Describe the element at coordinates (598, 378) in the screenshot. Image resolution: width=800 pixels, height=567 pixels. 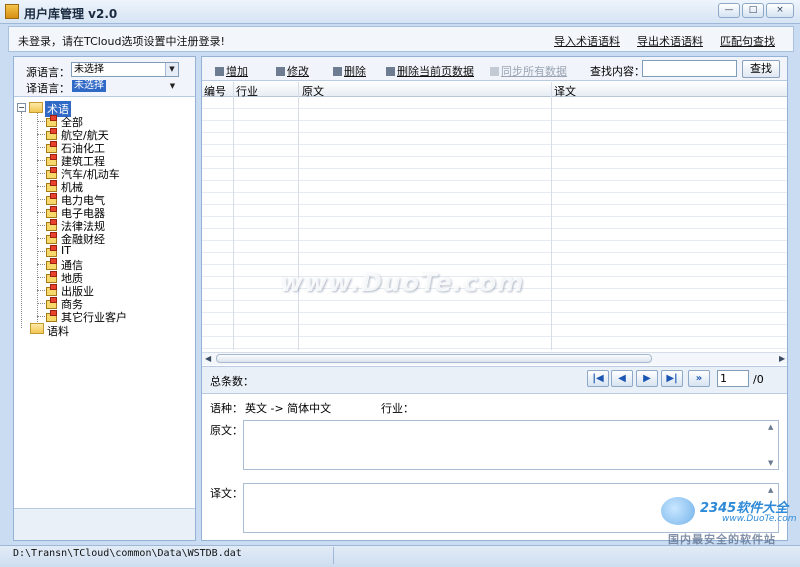
I see `first-page-button: |◀` at that location.